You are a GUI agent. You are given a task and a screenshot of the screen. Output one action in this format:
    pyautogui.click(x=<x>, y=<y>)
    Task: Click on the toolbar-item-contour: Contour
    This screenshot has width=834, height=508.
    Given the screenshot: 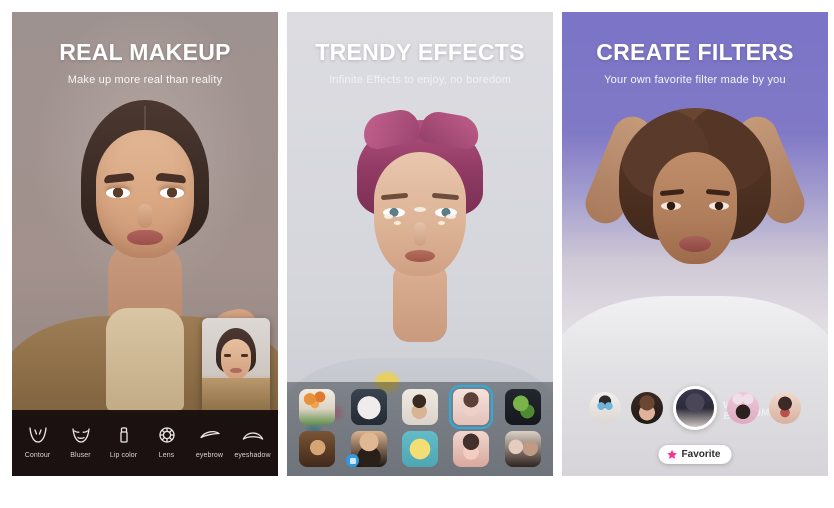 What is the action you would take?
    pyautogui.click(x=37, y=442)
    